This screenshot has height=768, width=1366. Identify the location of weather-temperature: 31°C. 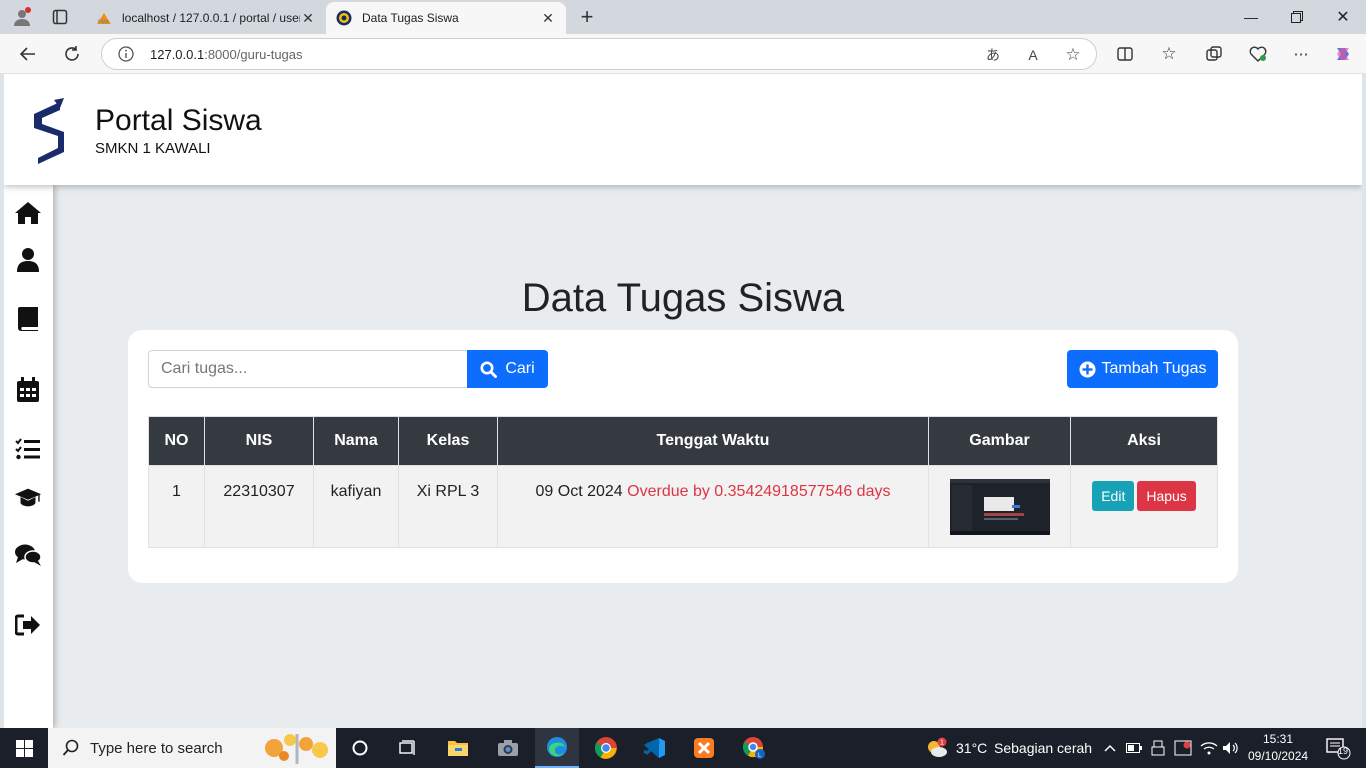
(971, 748).